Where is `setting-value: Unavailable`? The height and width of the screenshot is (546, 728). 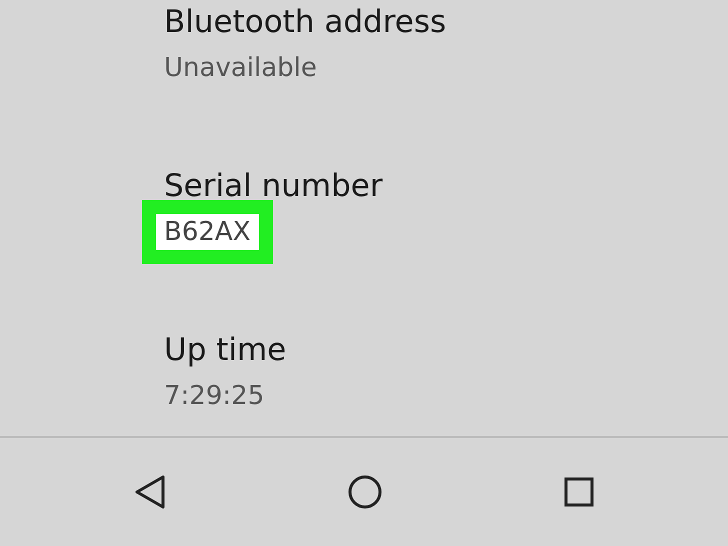 setting-value: Unavailable is located at coordinates (240, 68).